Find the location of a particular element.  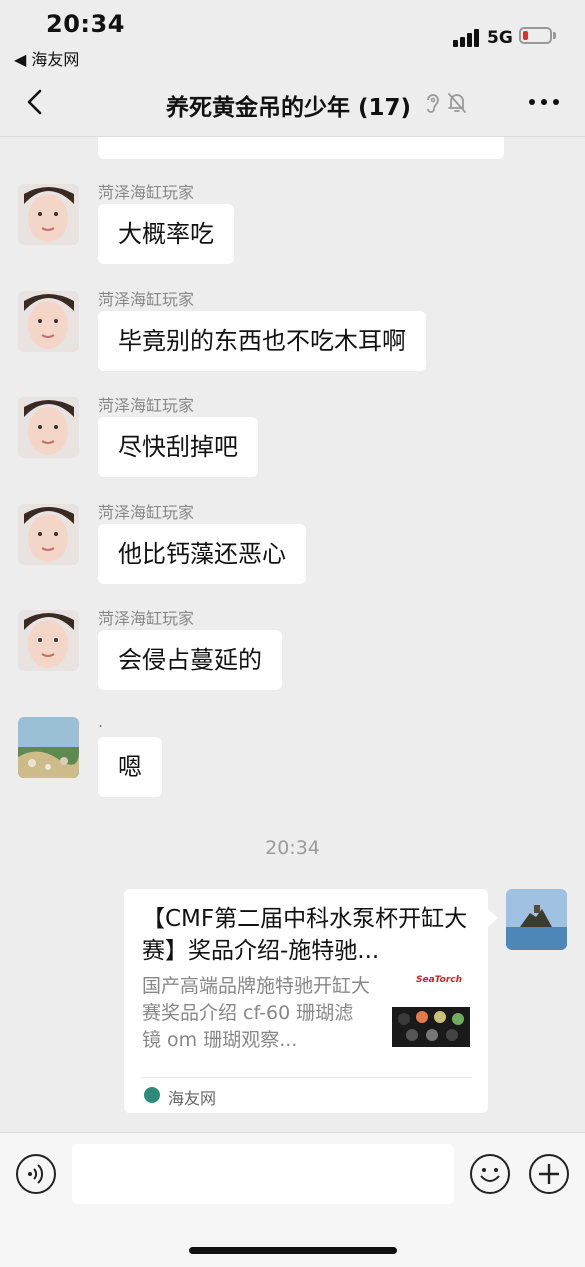

back-to-app-link: ◀ 海友网 is located at coordinates (46, 58).